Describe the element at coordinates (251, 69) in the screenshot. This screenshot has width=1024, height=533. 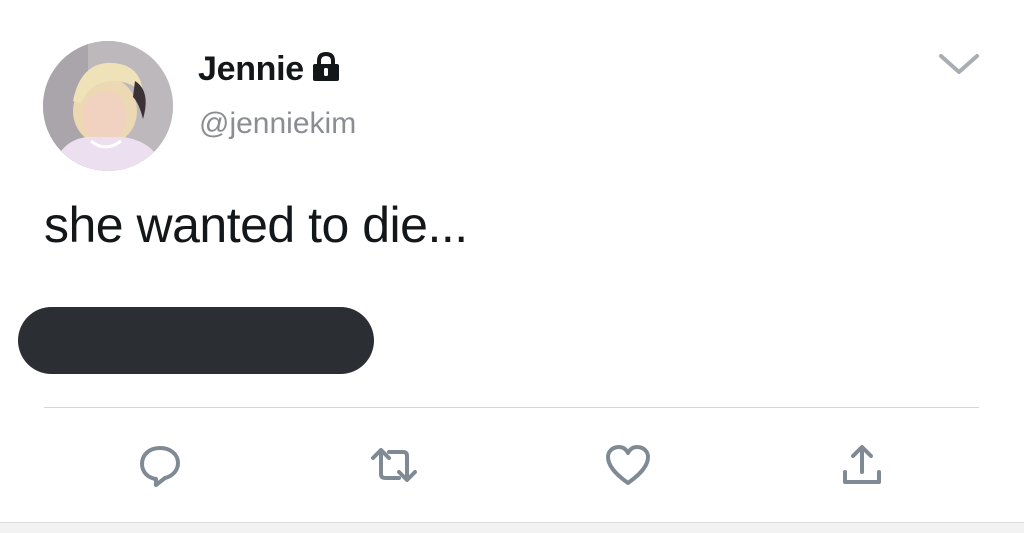
I see `display-name: Jennie` at that location.